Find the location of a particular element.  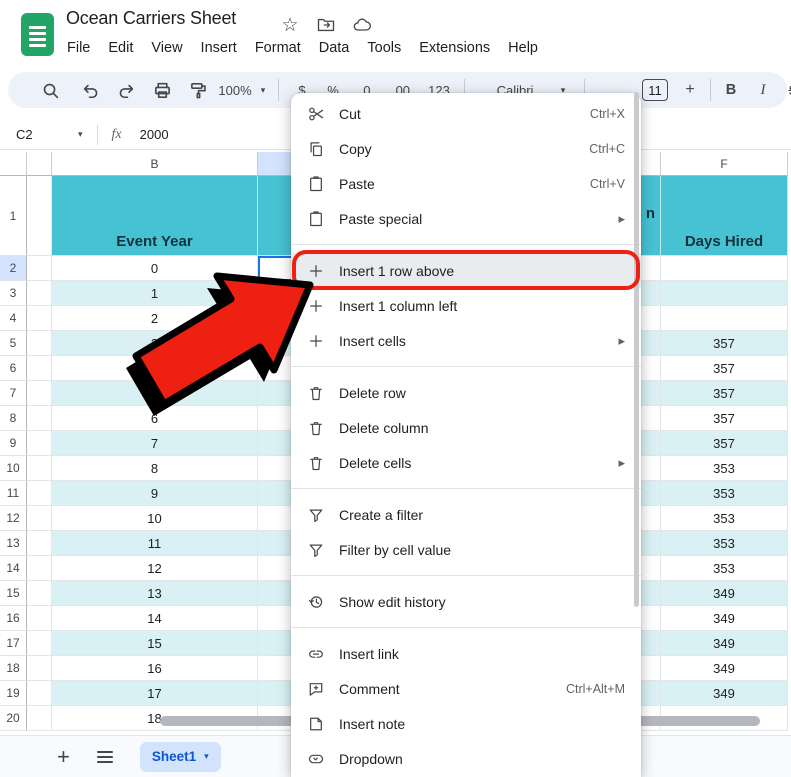

cell-A11 is located at coordinates (39, 493).